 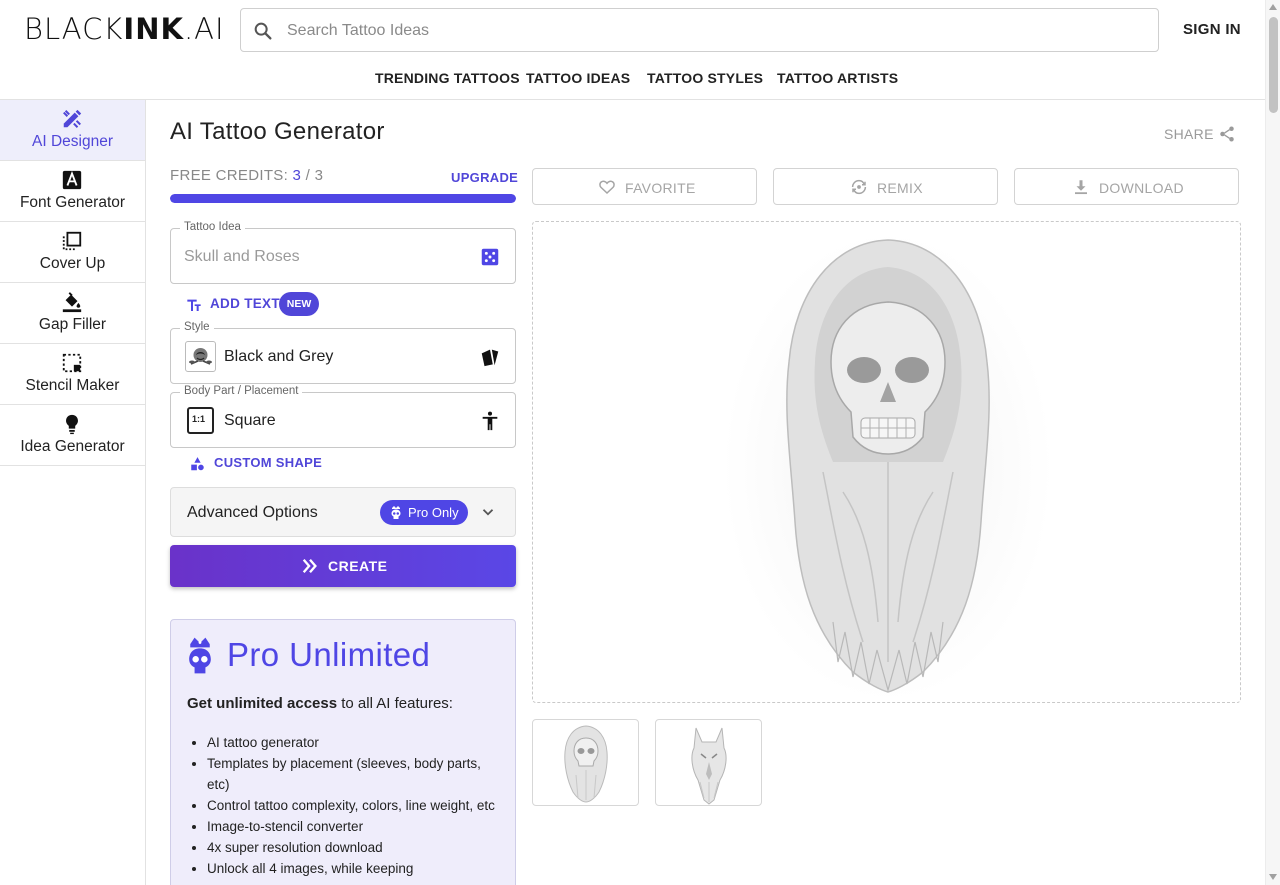 I want to click on sign-in-link: SIGN IN, so click(x=1212, y=29).